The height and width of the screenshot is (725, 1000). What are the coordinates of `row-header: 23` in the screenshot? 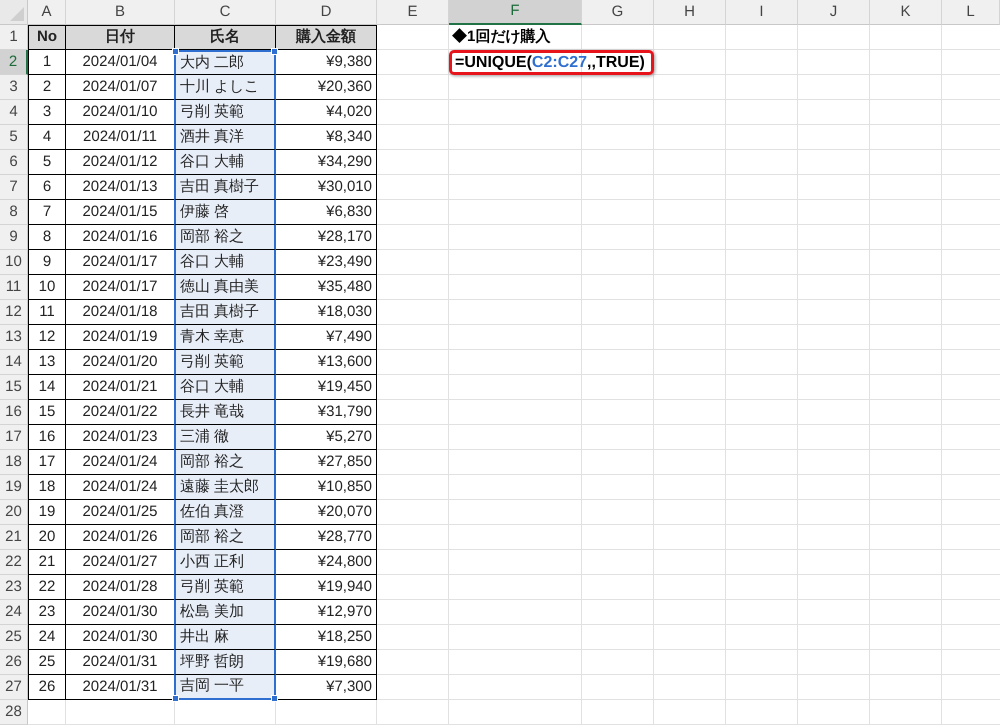 It's located at (14, 587).